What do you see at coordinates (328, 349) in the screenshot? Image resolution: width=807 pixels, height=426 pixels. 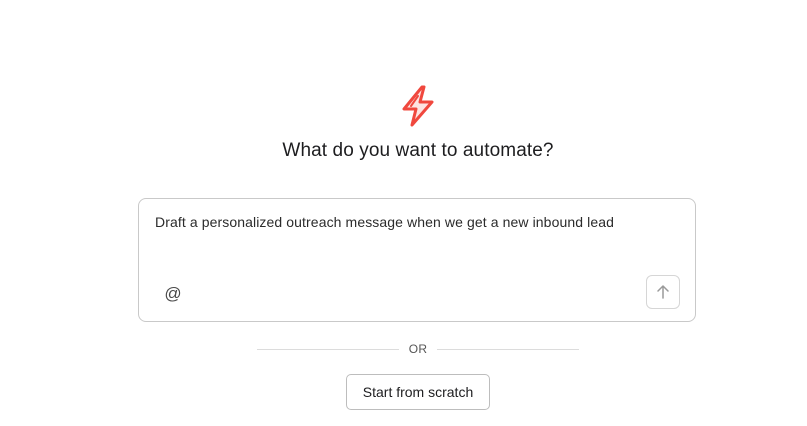 I see `divider-line-left` at bounding box center [328, 349].